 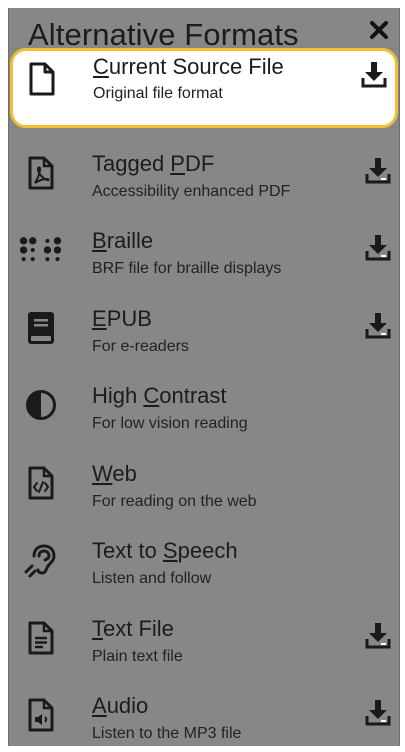 What do you see at coordinates (41, 173) in the screenshot?
I see `pdf-icon` at bounding box center [41, 173].